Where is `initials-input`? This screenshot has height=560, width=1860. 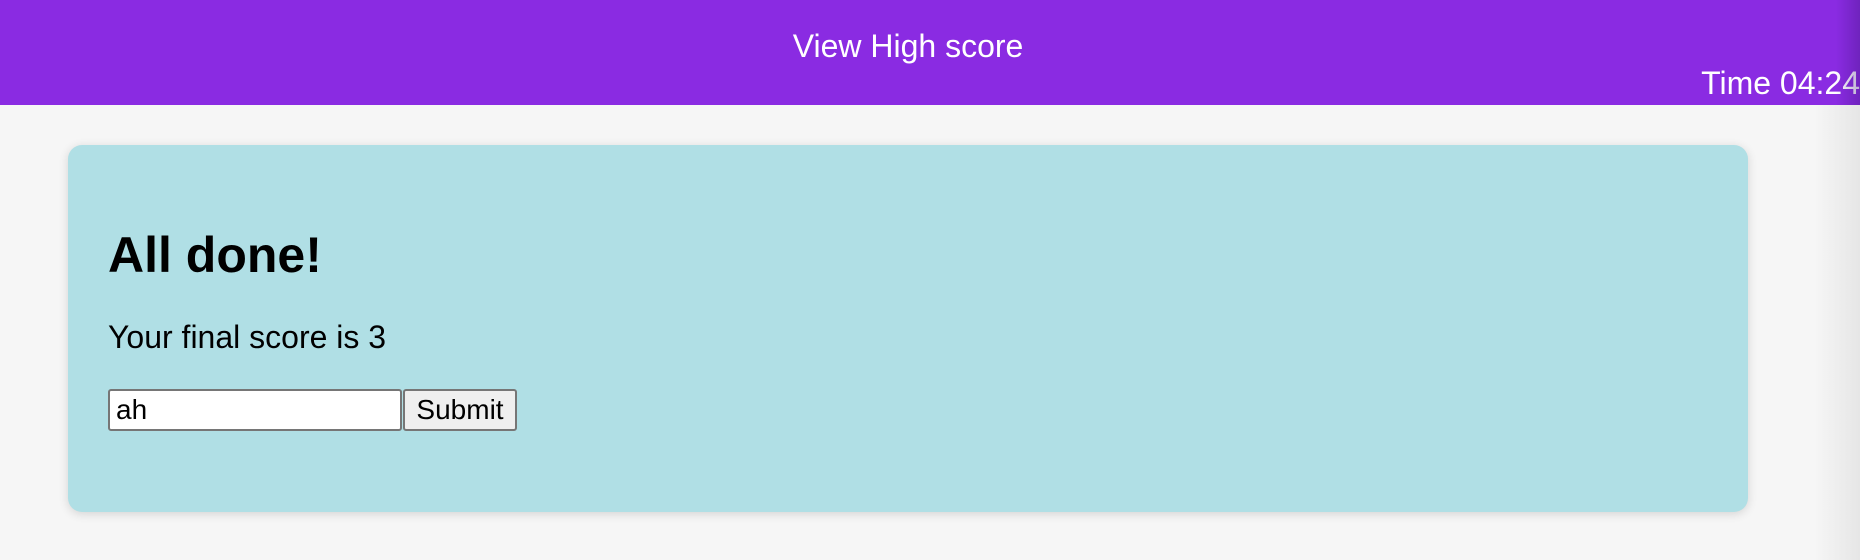
initials-input is located at coordinates (255, 410).